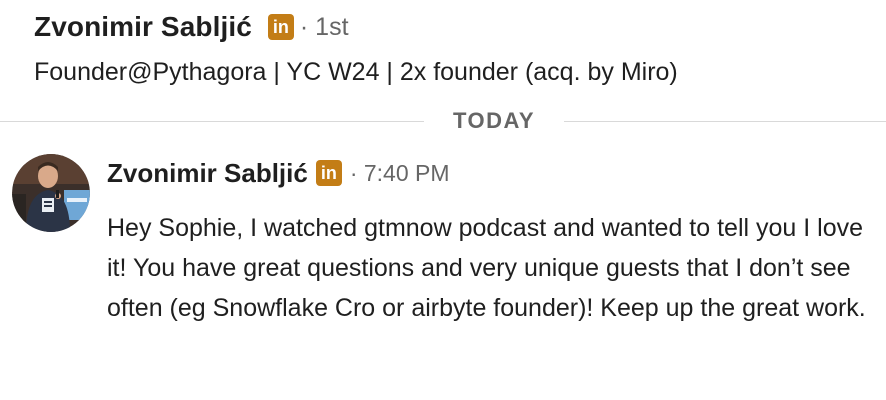 This screenshot has width=886, height=400. Describe the element at coordinates (486, 173) in the screenshot. I see `message-meta: Zvonimir Sabljić in · 7:40 PM` at that location.